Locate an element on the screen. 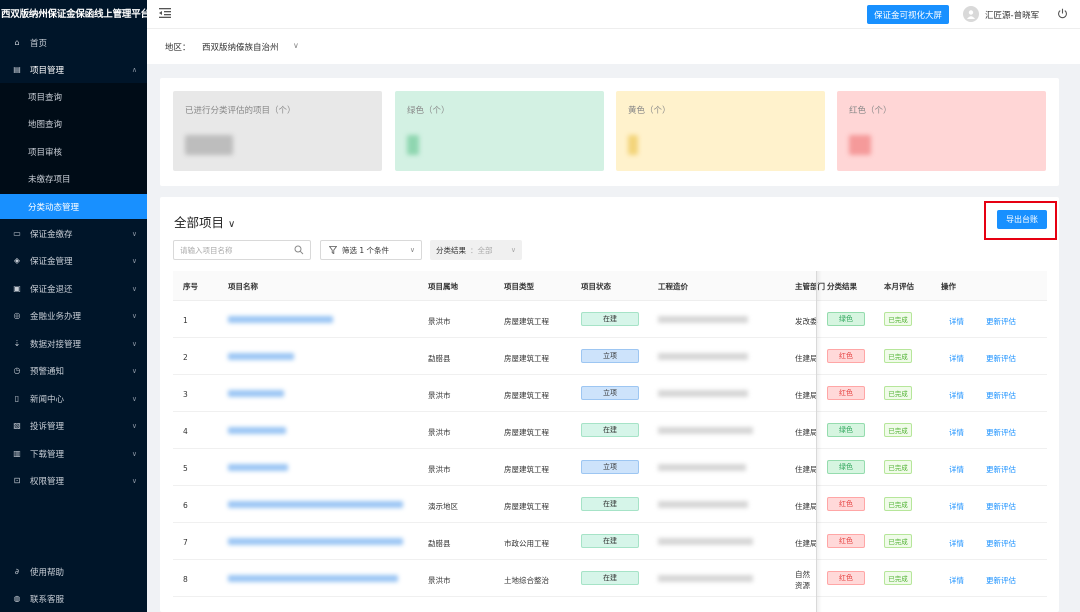 This screenshot has height=612, width=1080. complaint-icon: ▧ is located at coordinates (17, 425).